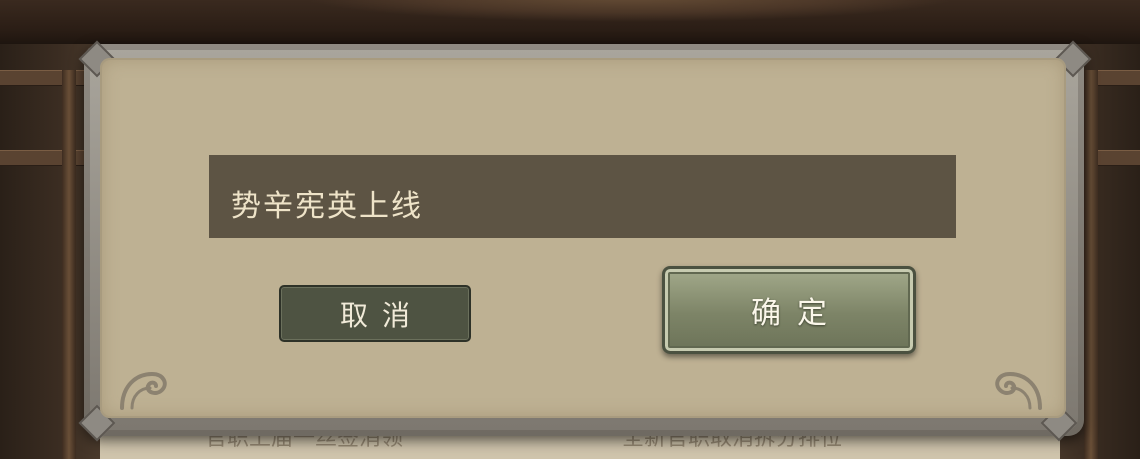  I want to click on background-pillar-right, so click(1091, 264).